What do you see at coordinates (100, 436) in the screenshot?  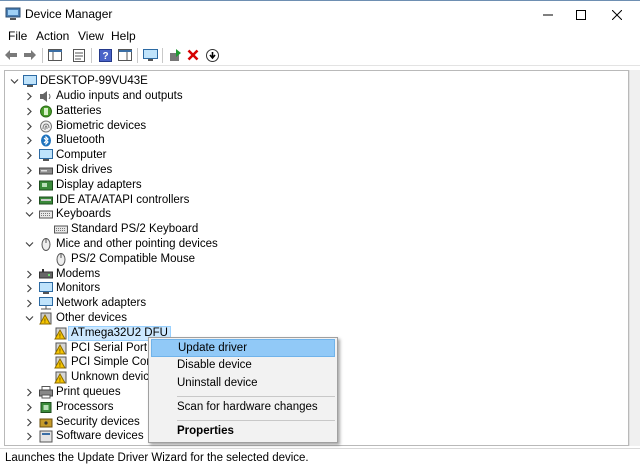 I see `tree-item-label: Software devices` at bounding box center [100, 436].